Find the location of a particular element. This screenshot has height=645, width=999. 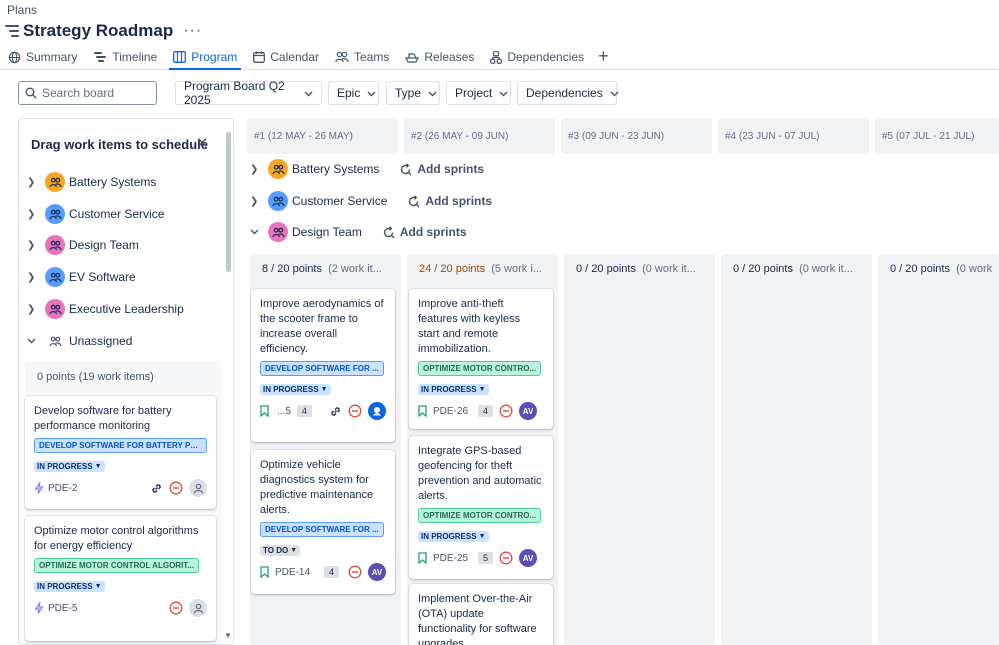

panel-team-customer-service: ❯ Customer Service is located at coordinates (95, 214).